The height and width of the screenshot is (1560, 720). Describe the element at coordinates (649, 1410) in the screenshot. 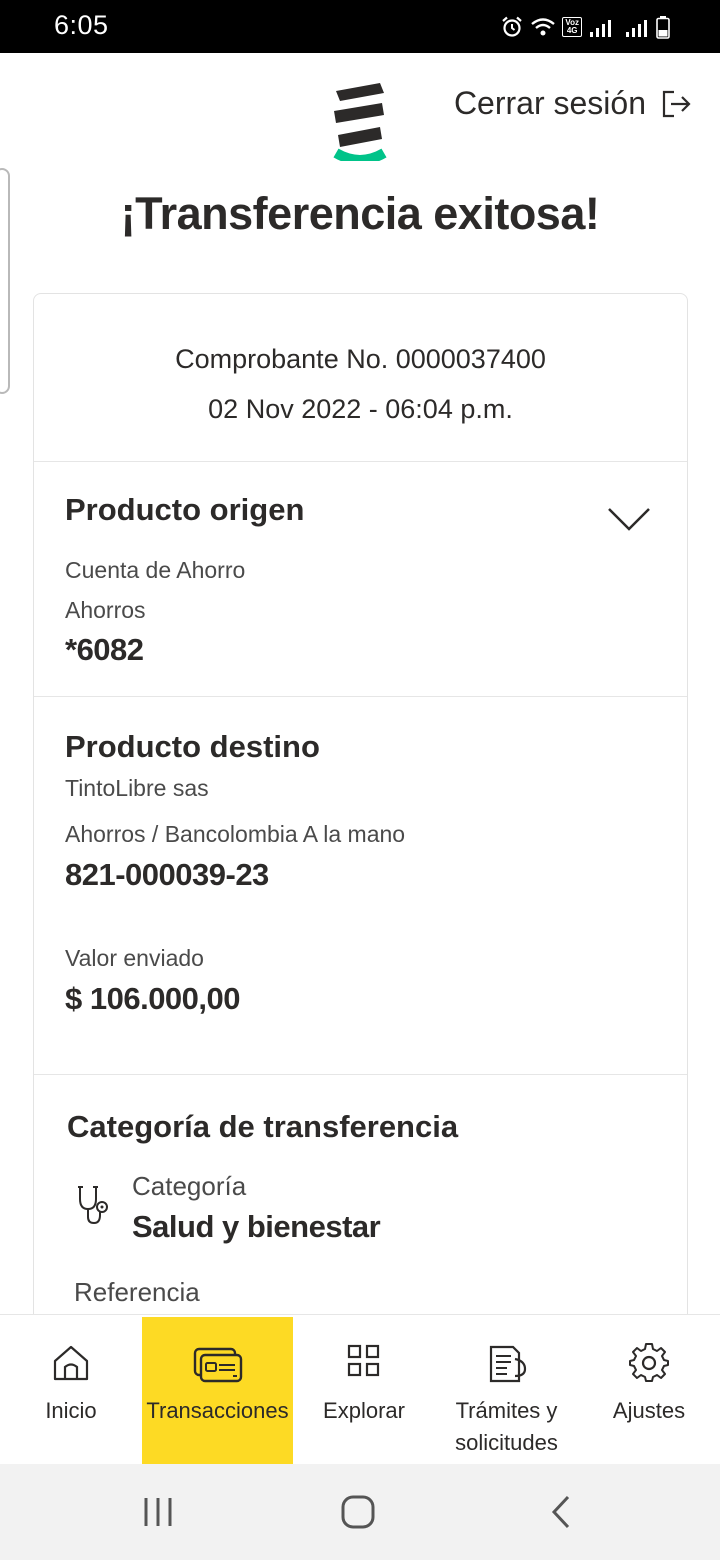

I see `nav-label-ajustes: Ajustes` at that location.